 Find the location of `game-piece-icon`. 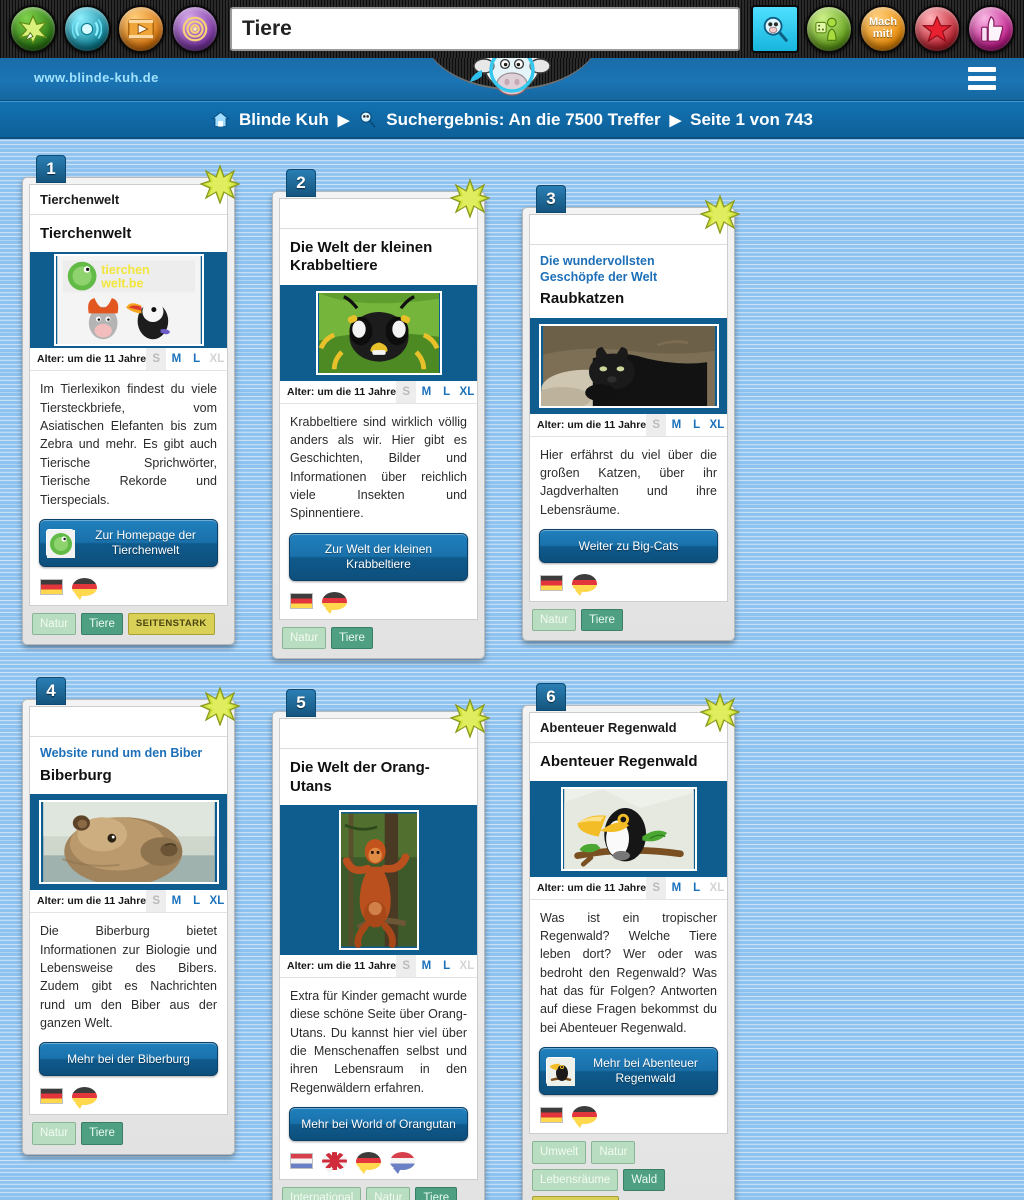

game-piece-icon is located at coordinates (826, 29).